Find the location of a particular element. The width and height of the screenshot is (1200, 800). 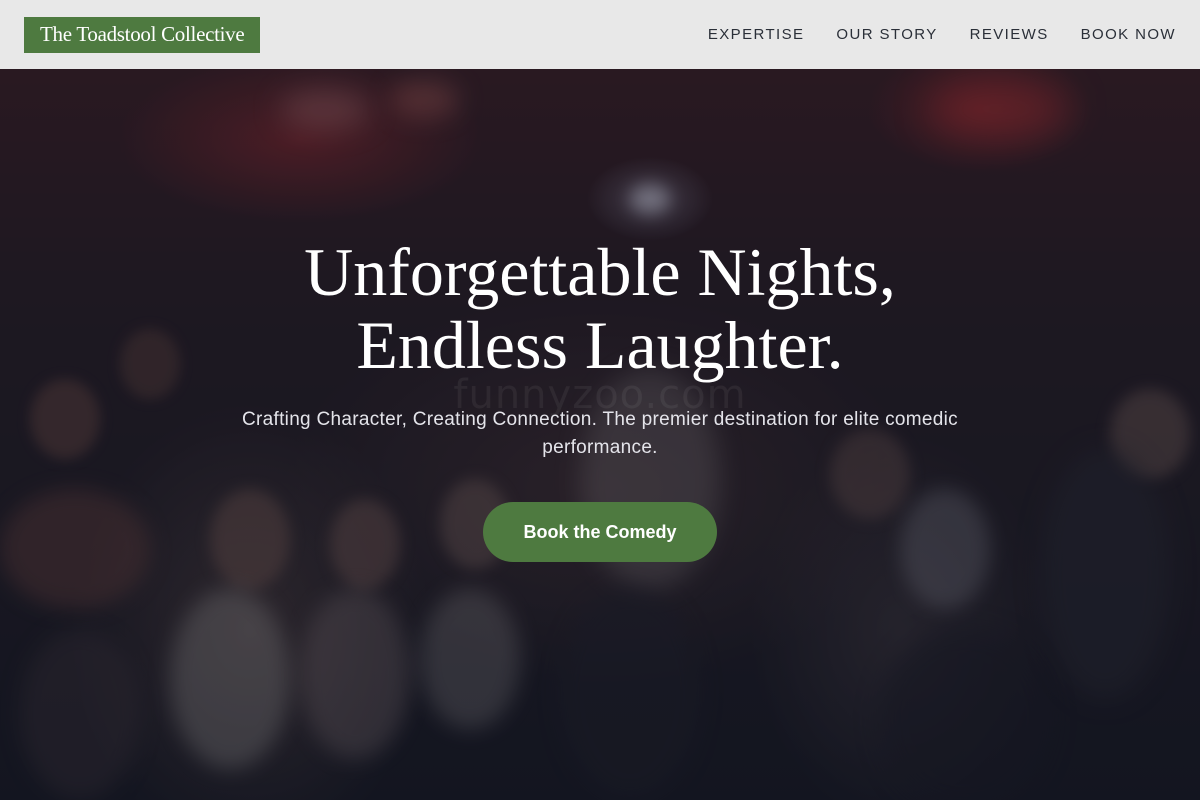

nav-link-expertise: EXPERTISE is located at coordinates (756, 34).